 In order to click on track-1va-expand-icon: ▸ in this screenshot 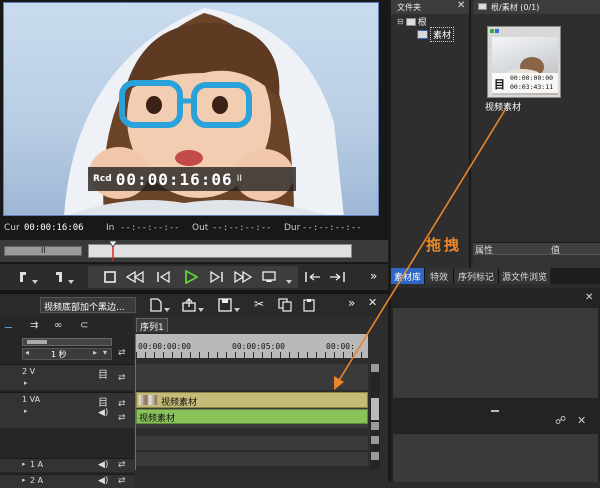, I will do `click(26, 411)`.